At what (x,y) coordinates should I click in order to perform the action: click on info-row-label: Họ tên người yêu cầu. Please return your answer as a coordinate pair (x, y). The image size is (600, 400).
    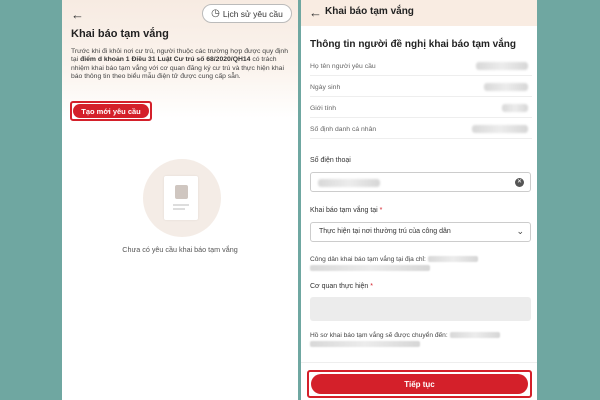
    Looking at the image, I should click on (343, 66).